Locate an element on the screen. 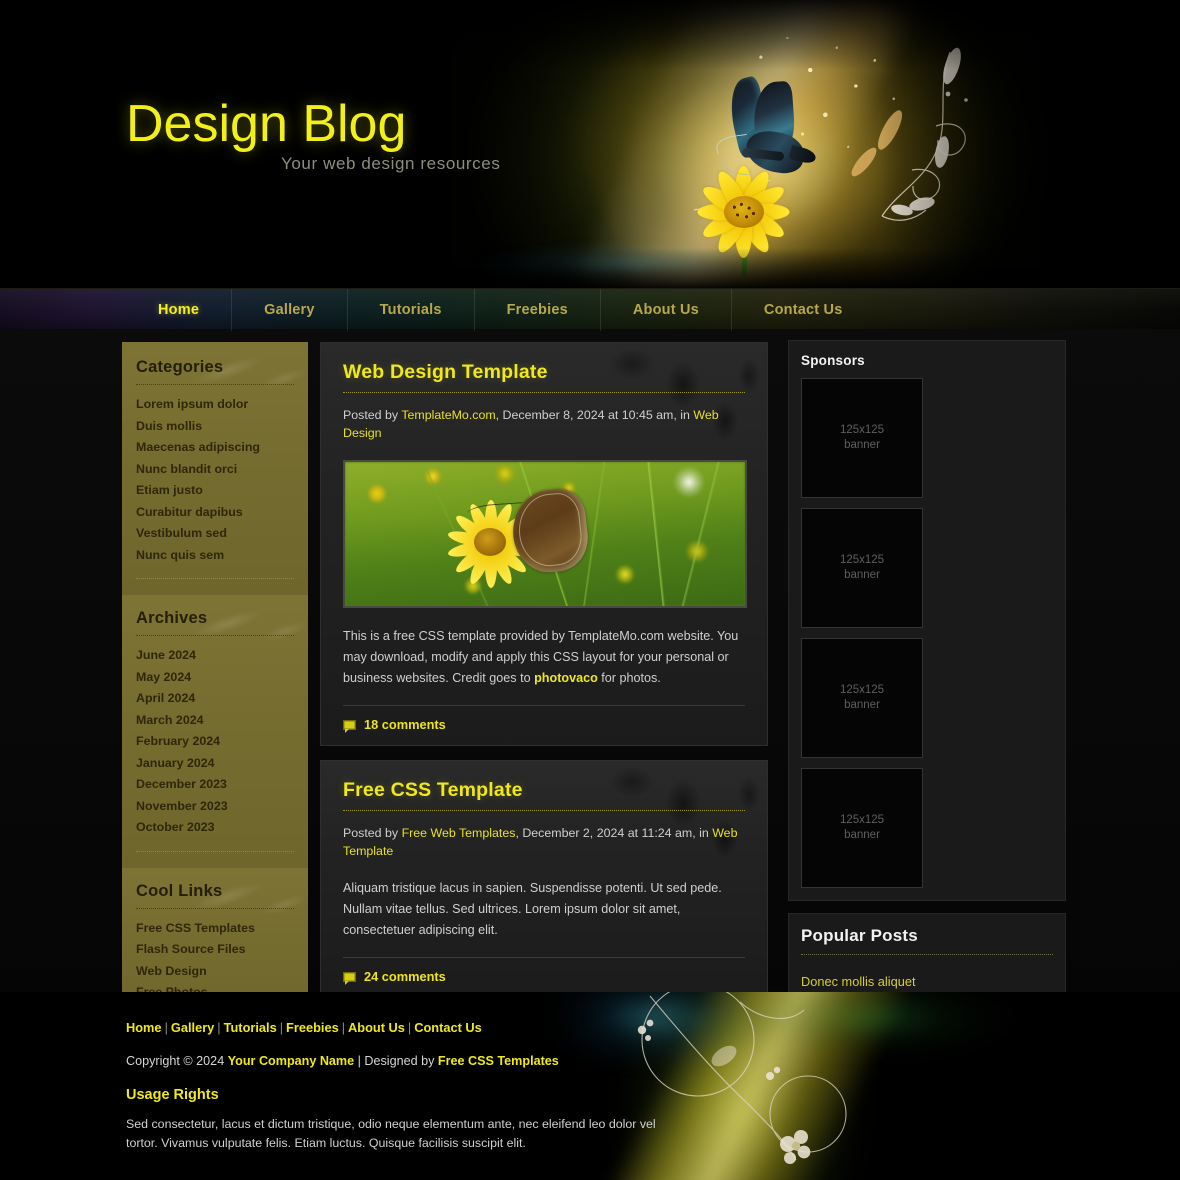 This screenshot has height=1180, width=1180. category-link: Duis mollis is located at coordinates (215, 427).